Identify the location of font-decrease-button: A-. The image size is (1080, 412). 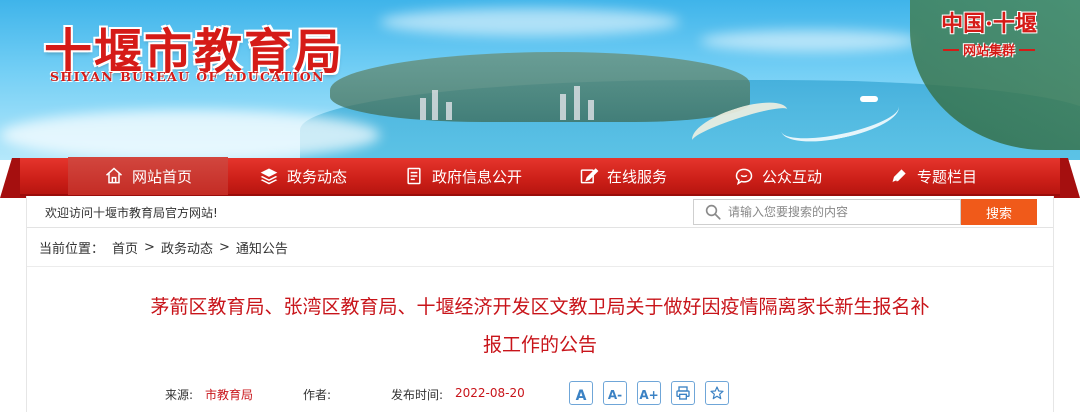
(615, 393).